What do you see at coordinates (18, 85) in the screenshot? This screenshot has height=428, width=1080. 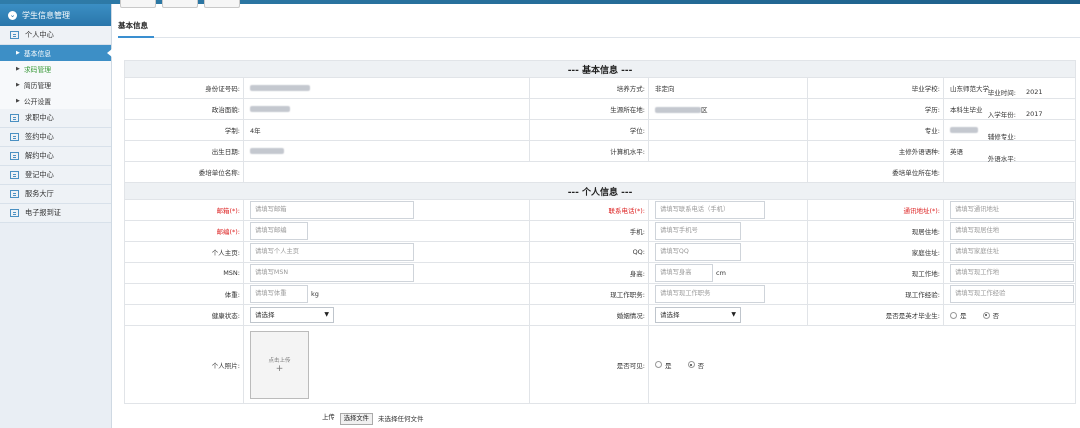 I see `caret-right-icon: ▶` at bounding box center [18, 85].